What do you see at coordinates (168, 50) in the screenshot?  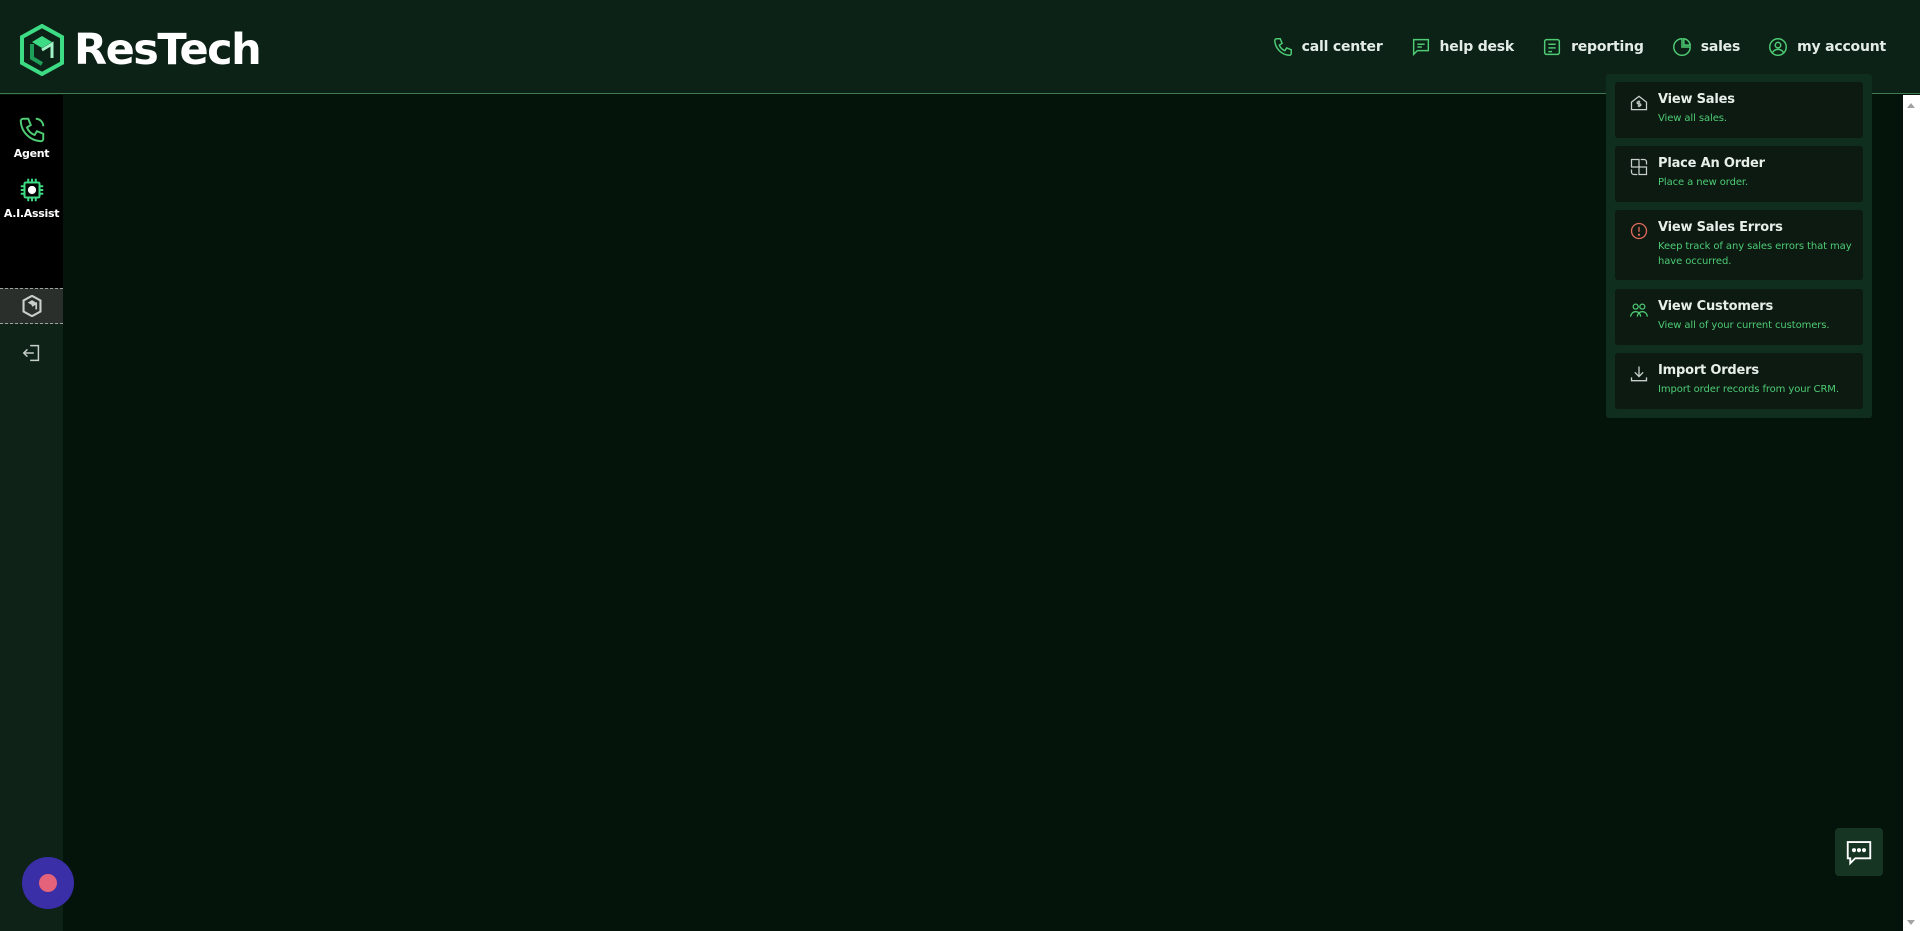 I see `brand-name: ResTech` at bounding box center [168, 50].